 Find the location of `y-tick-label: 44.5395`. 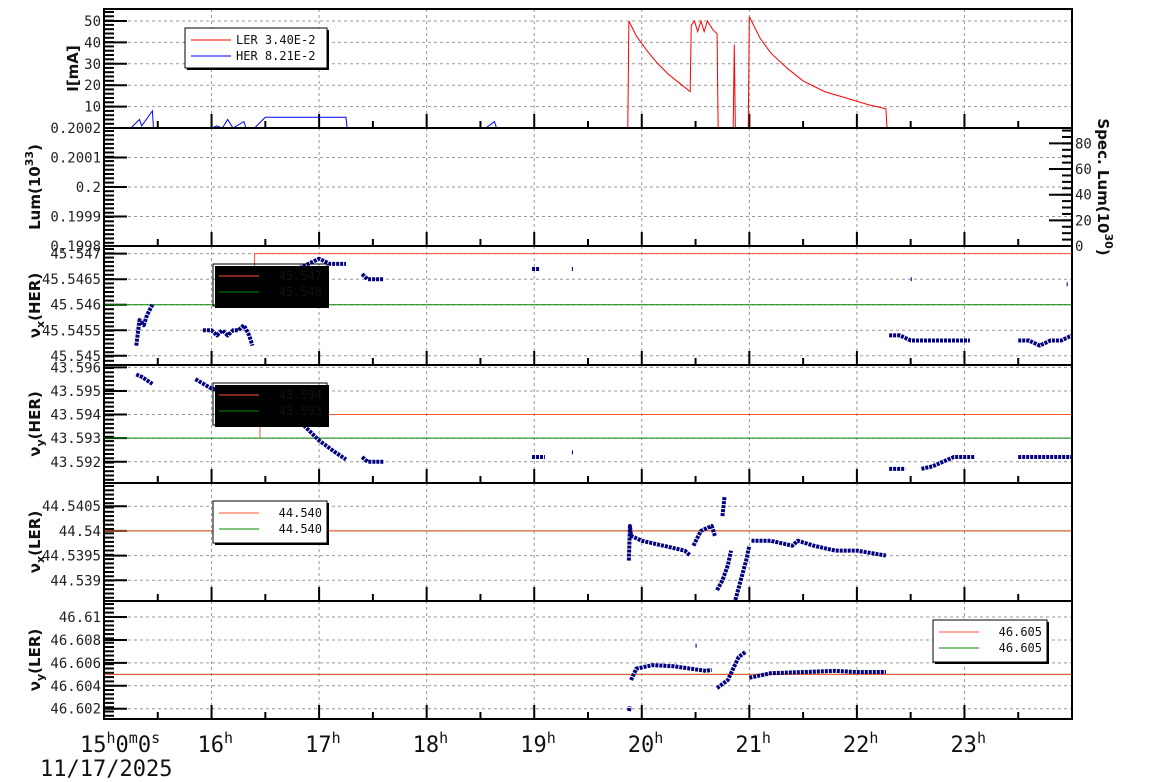

y-tick-label: 44.5395 is located at coordinates (71, 557).